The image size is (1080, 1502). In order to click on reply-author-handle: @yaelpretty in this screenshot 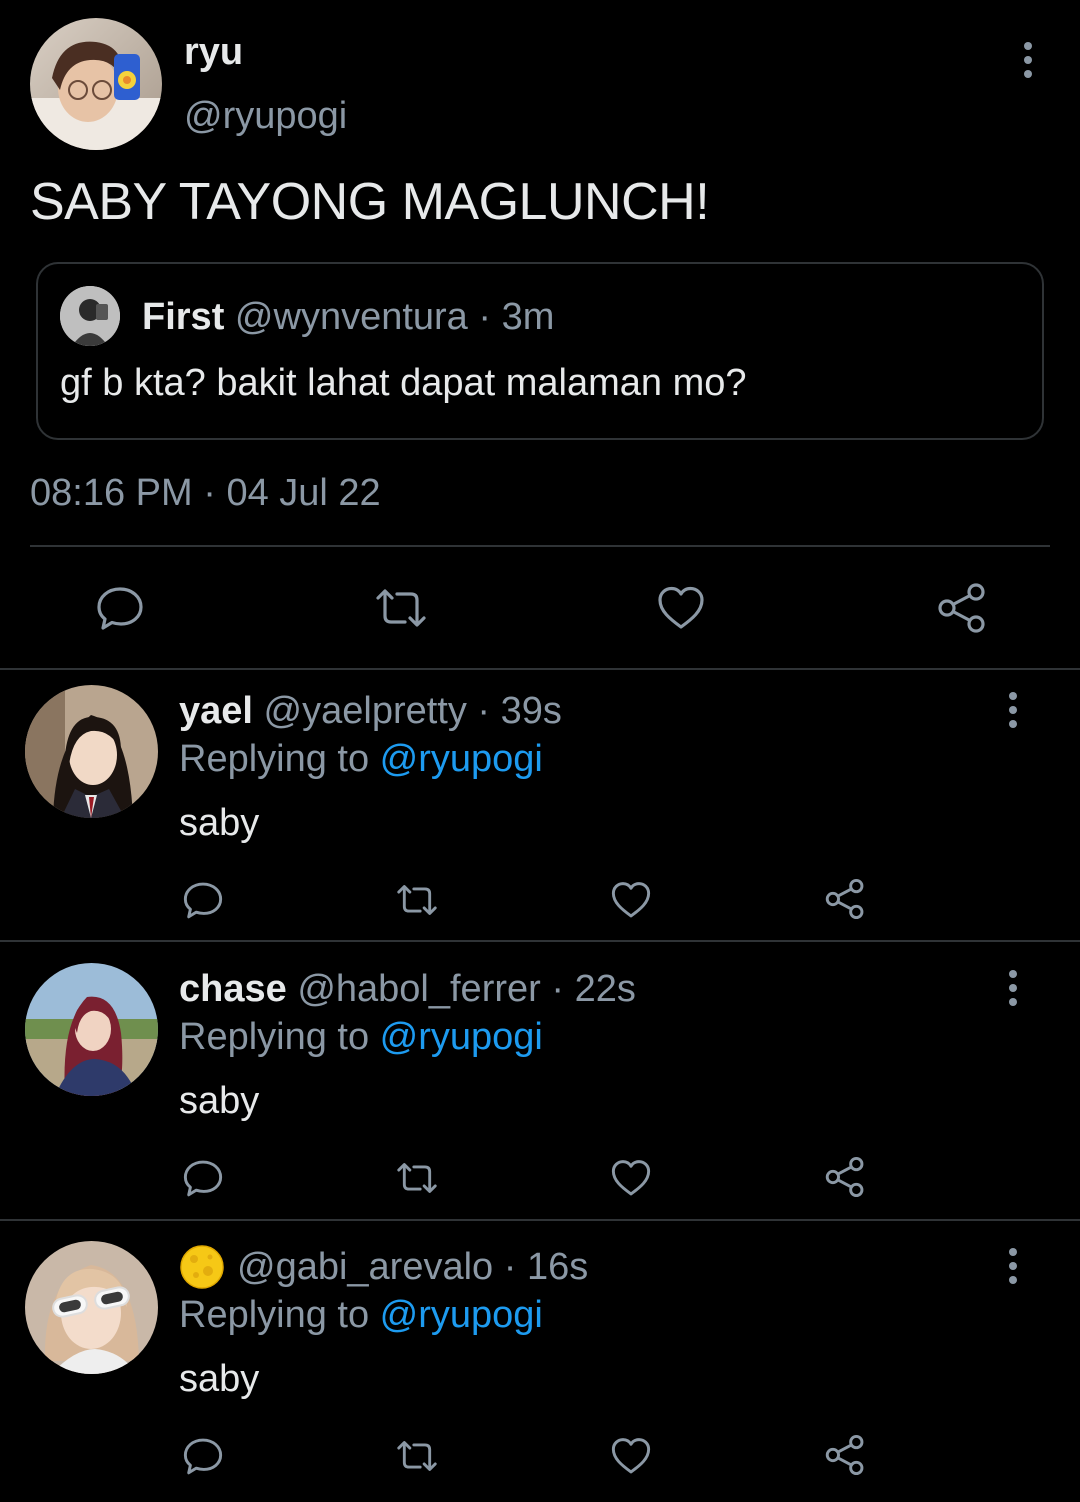, I will do `click(365, 711)`.